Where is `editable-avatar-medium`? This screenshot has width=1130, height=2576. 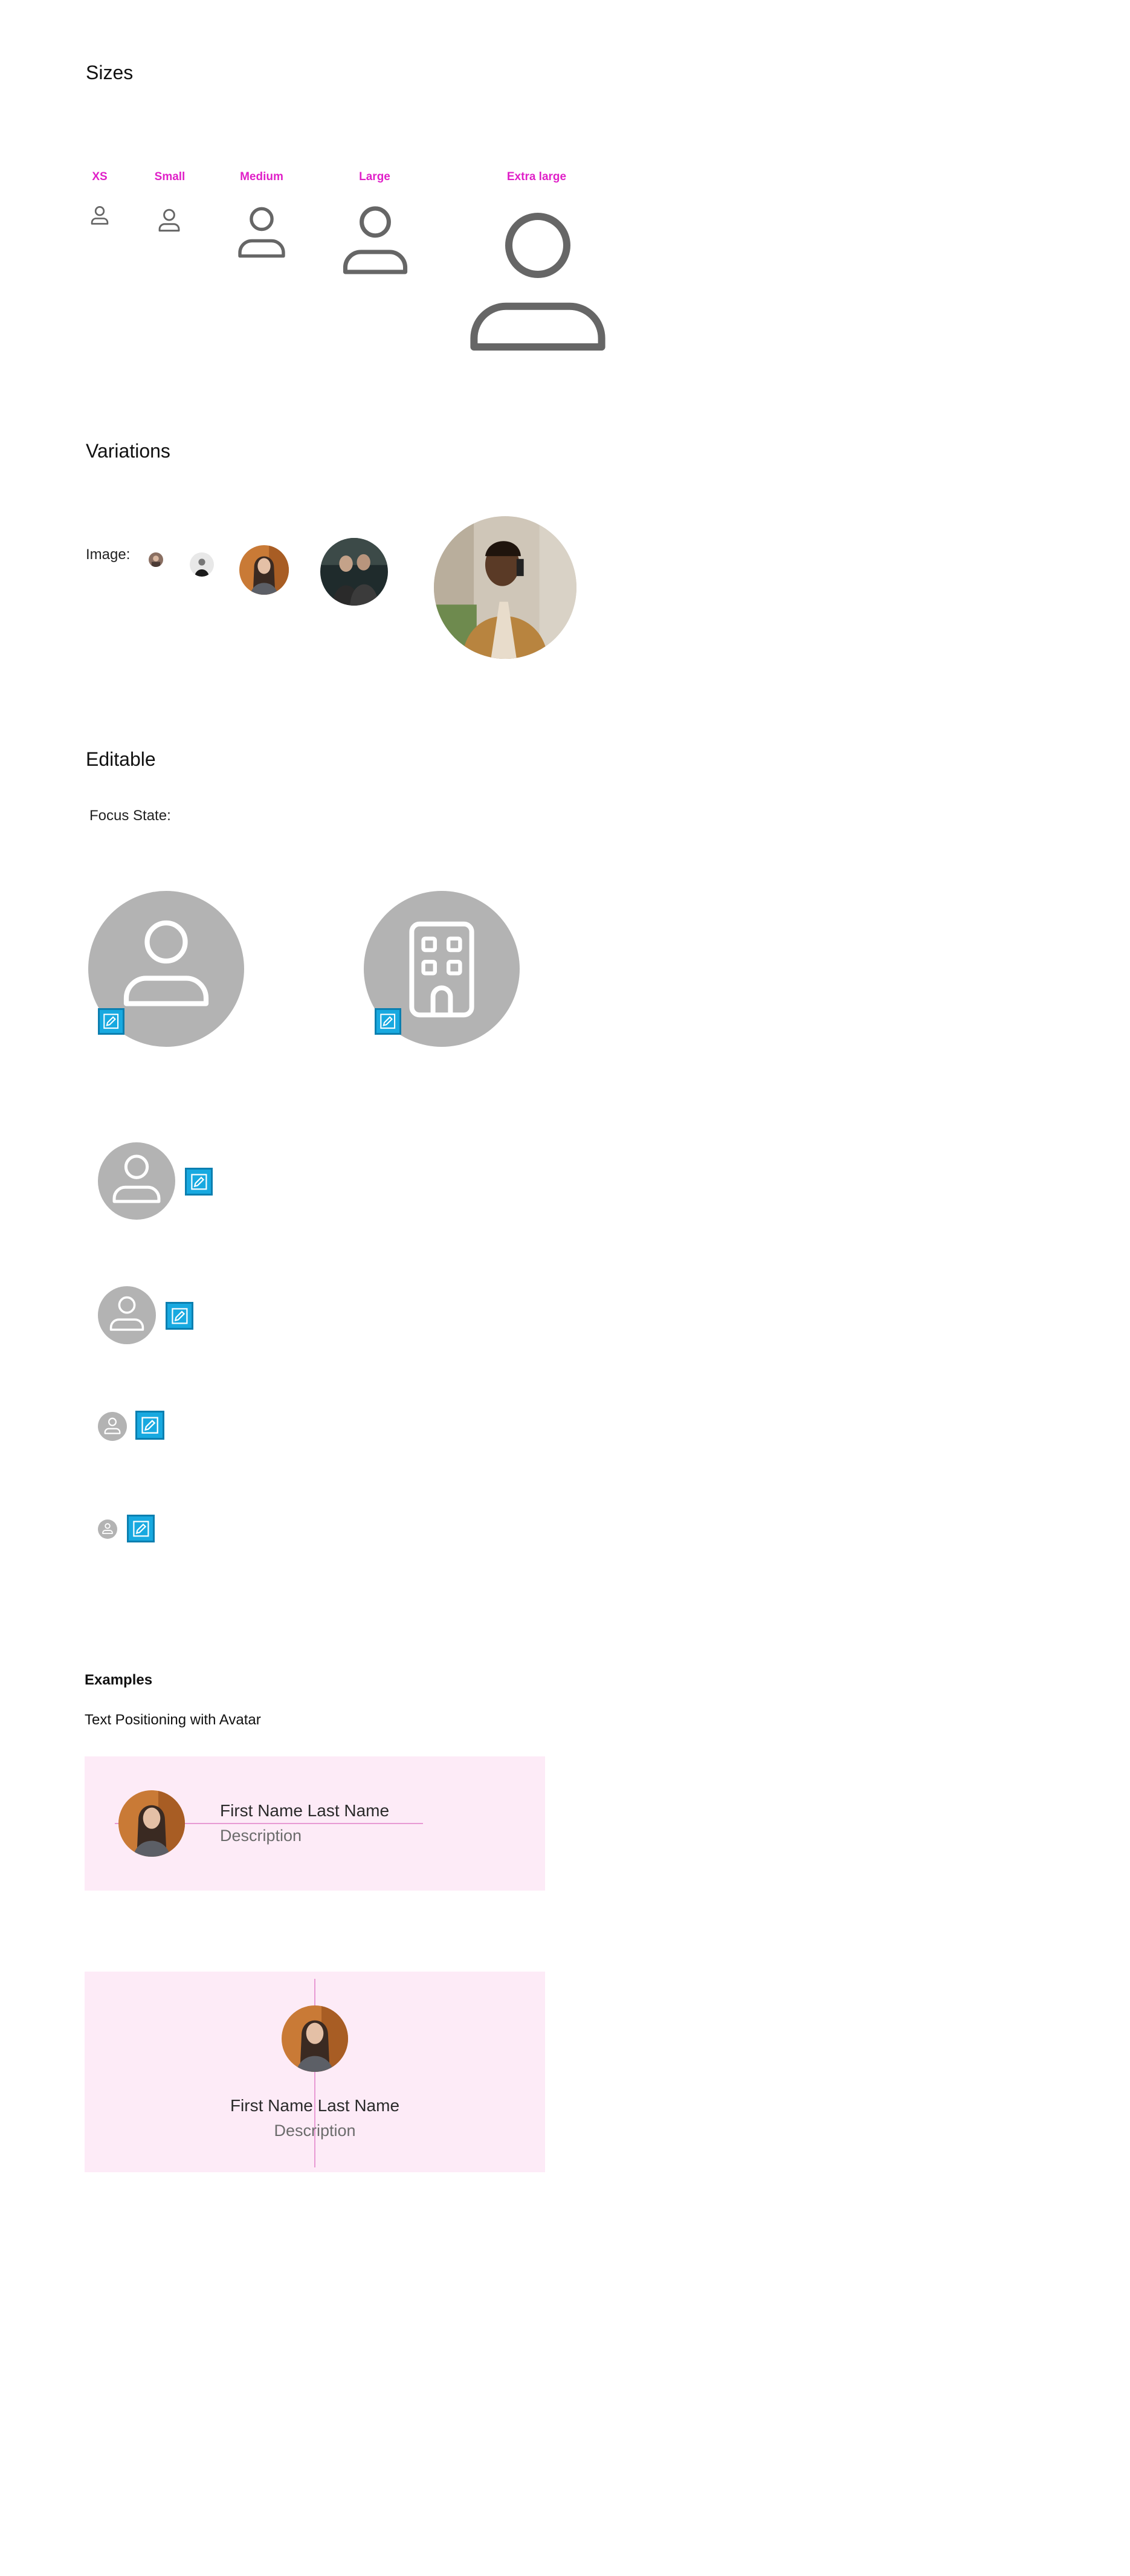 editable-avatar-medium is located at coordinates (136, 1181).